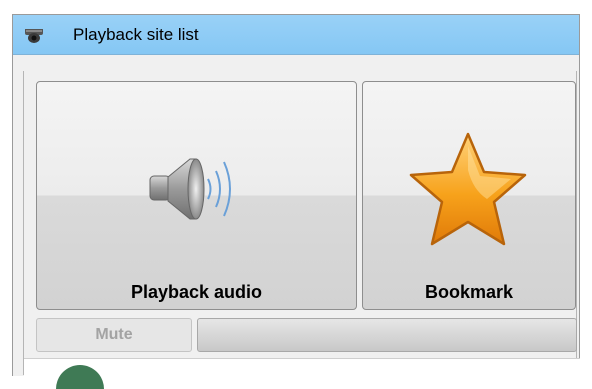  I want to click on site-avatar, so click(80, 377).